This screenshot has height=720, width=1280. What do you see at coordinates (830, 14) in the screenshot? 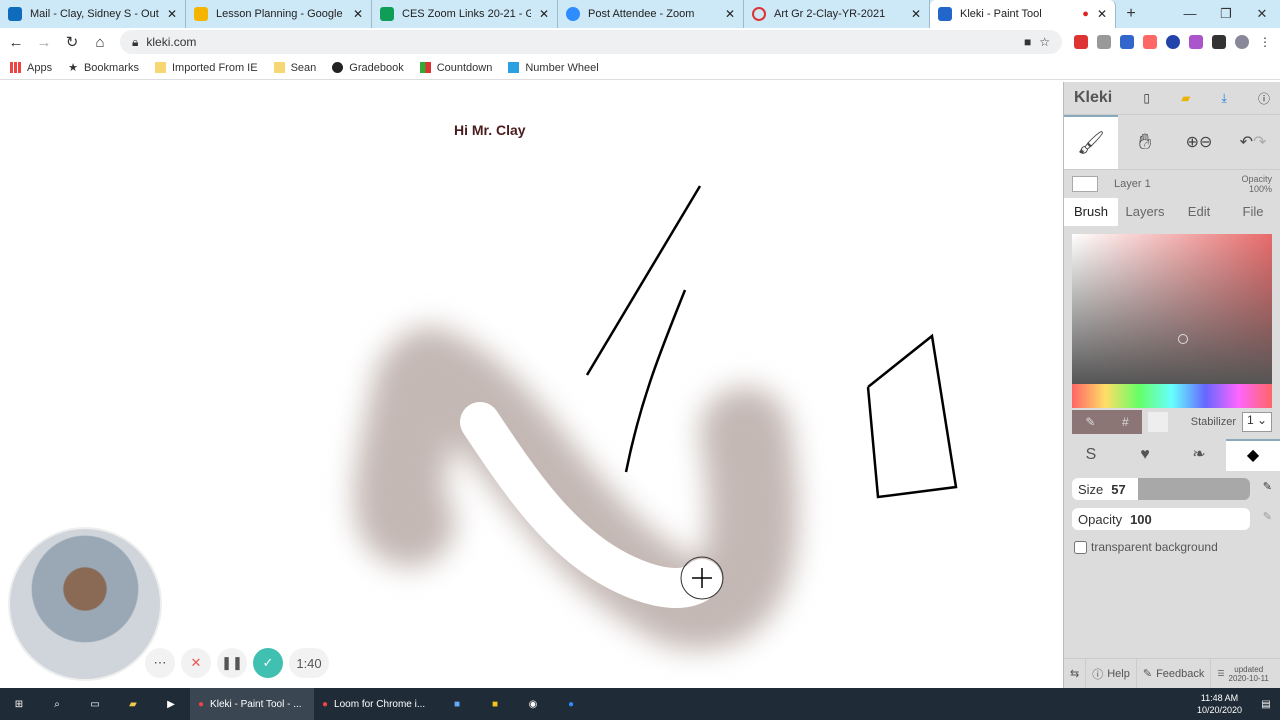
I see `tab-title: Art Gr 2-Clay-YR-2021` at bounding box center [830, 14].